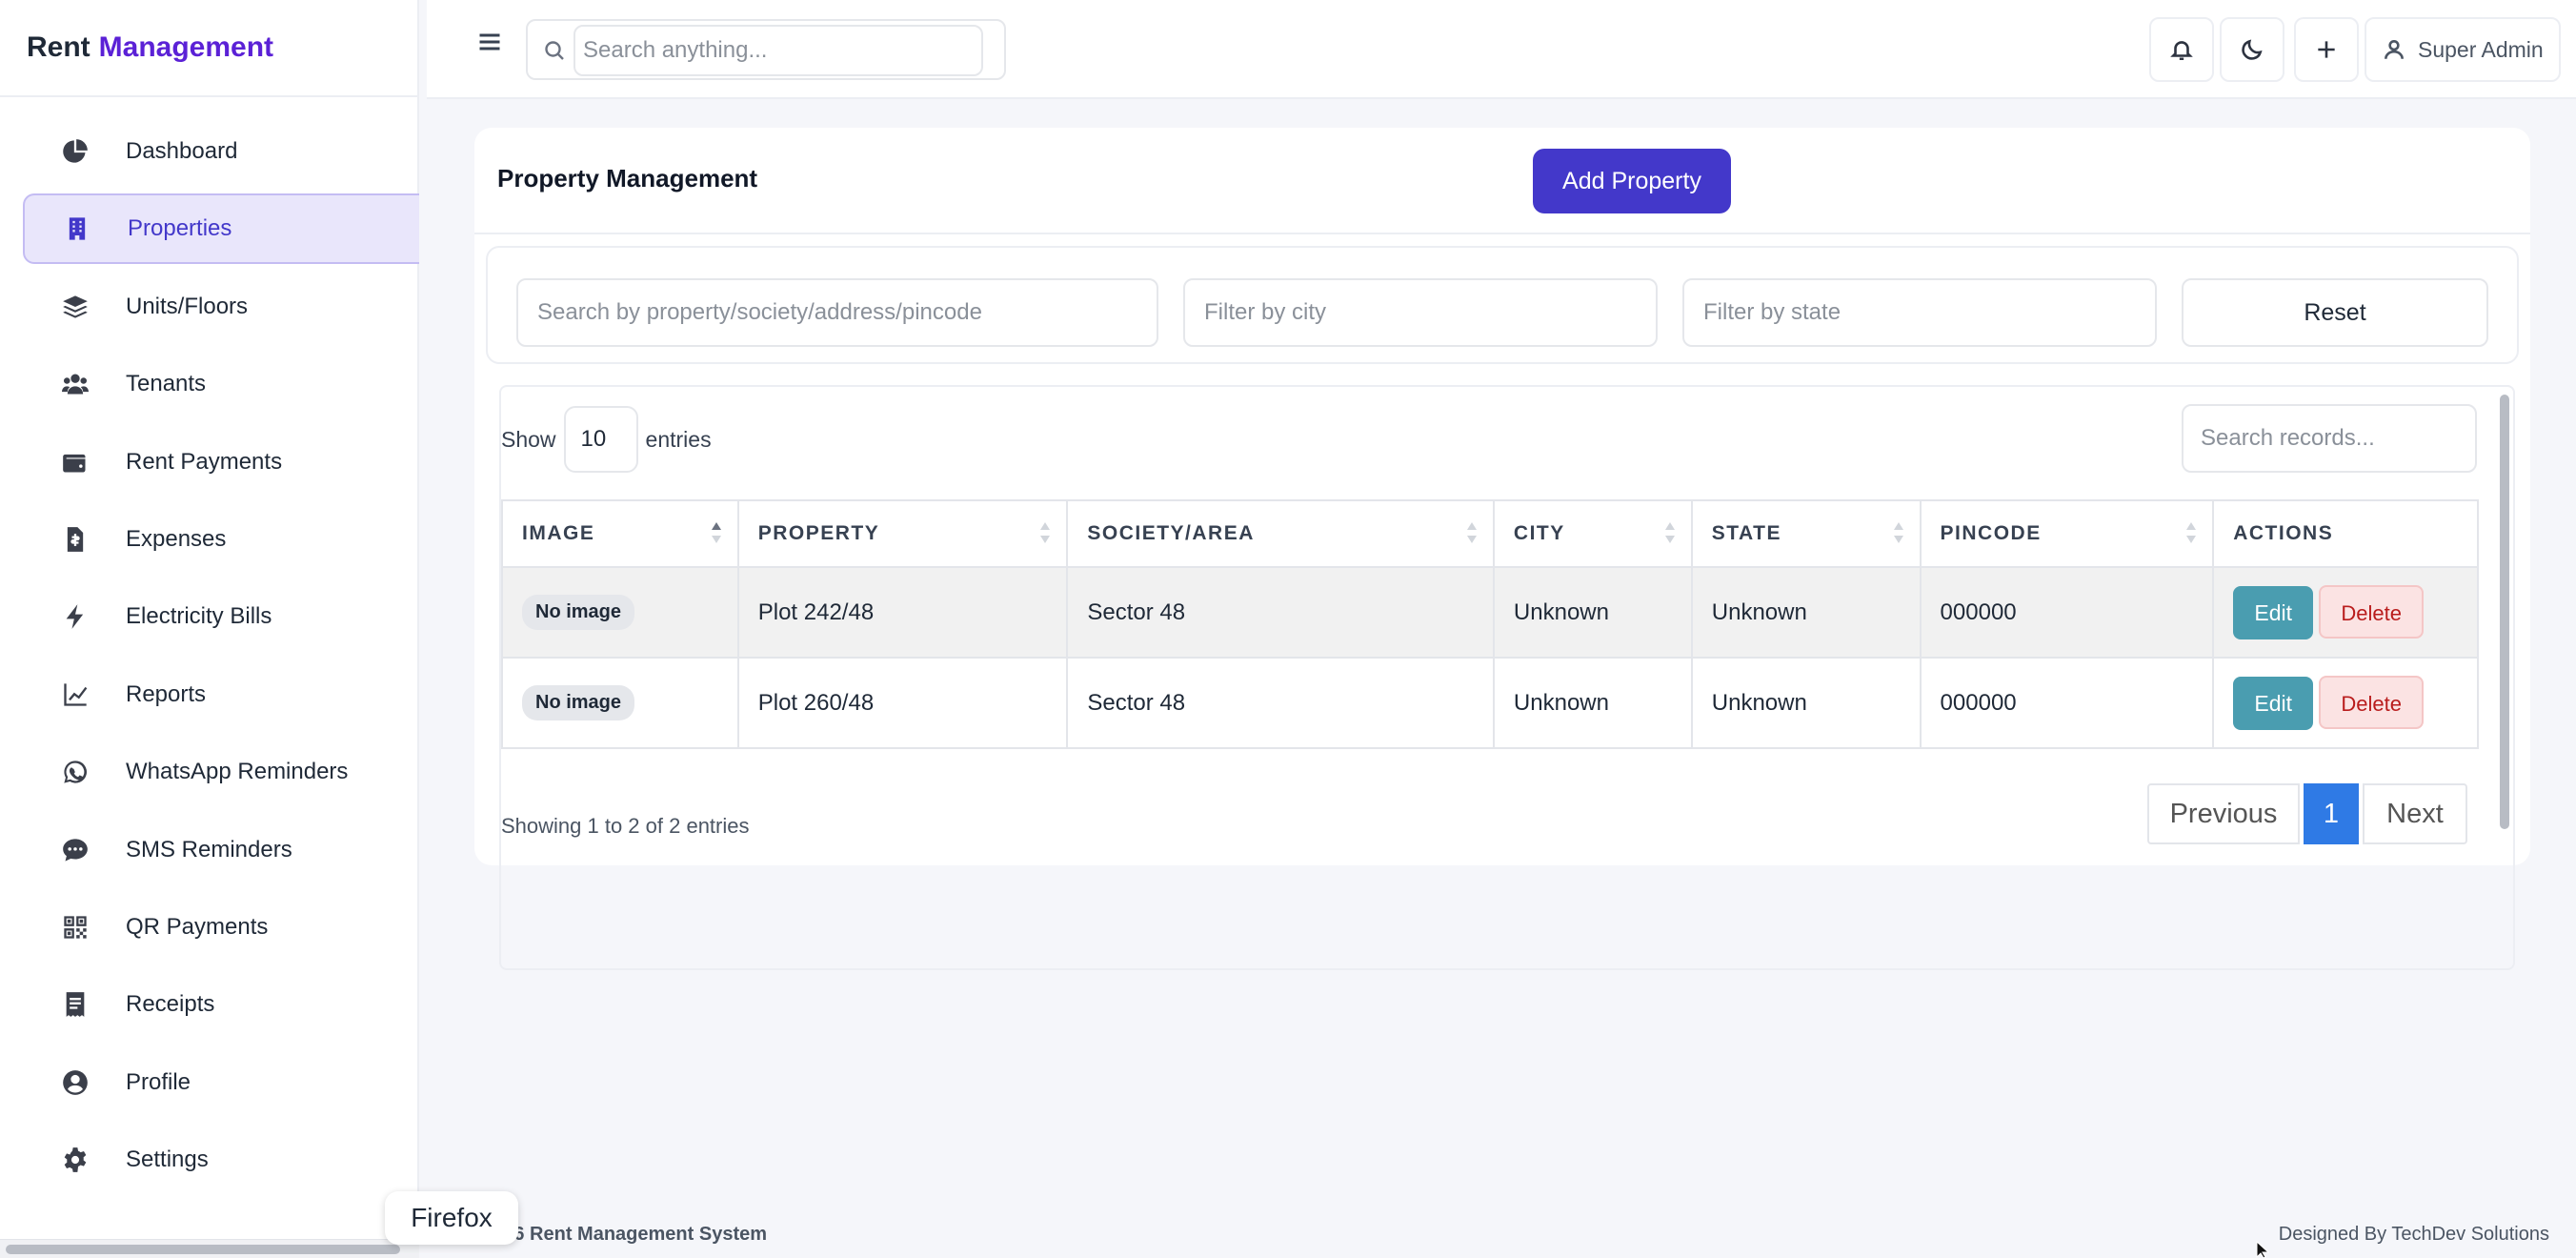 The image size is (2576, 1258). Describe the element at coordinates (529, 439) in the screenshot. I see `show-label: Show` at that location.